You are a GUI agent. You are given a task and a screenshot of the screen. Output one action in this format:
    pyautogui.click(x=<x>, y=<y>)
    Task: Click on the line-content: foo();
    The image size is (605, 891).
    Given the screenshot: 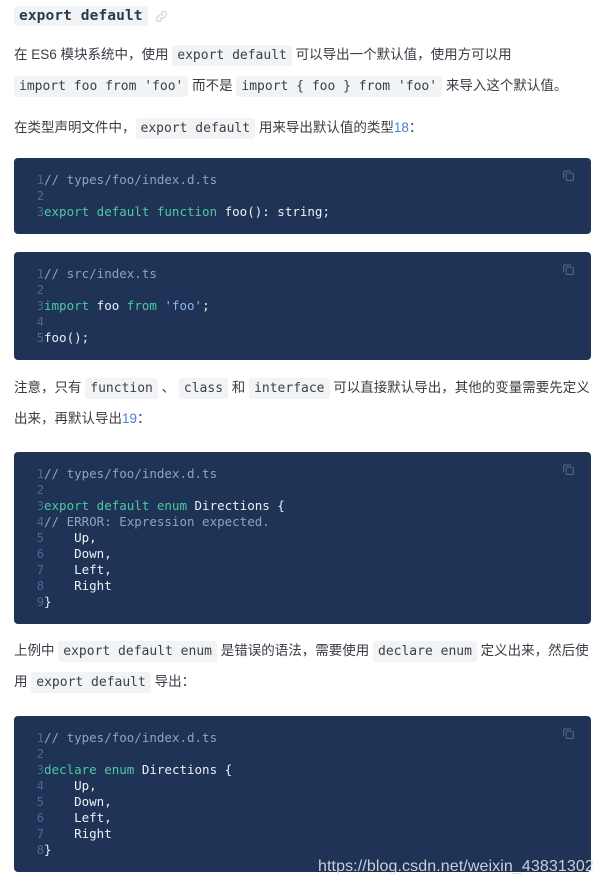 What is the action you would take?
    pyautogui.click(x=127, y=338)
    